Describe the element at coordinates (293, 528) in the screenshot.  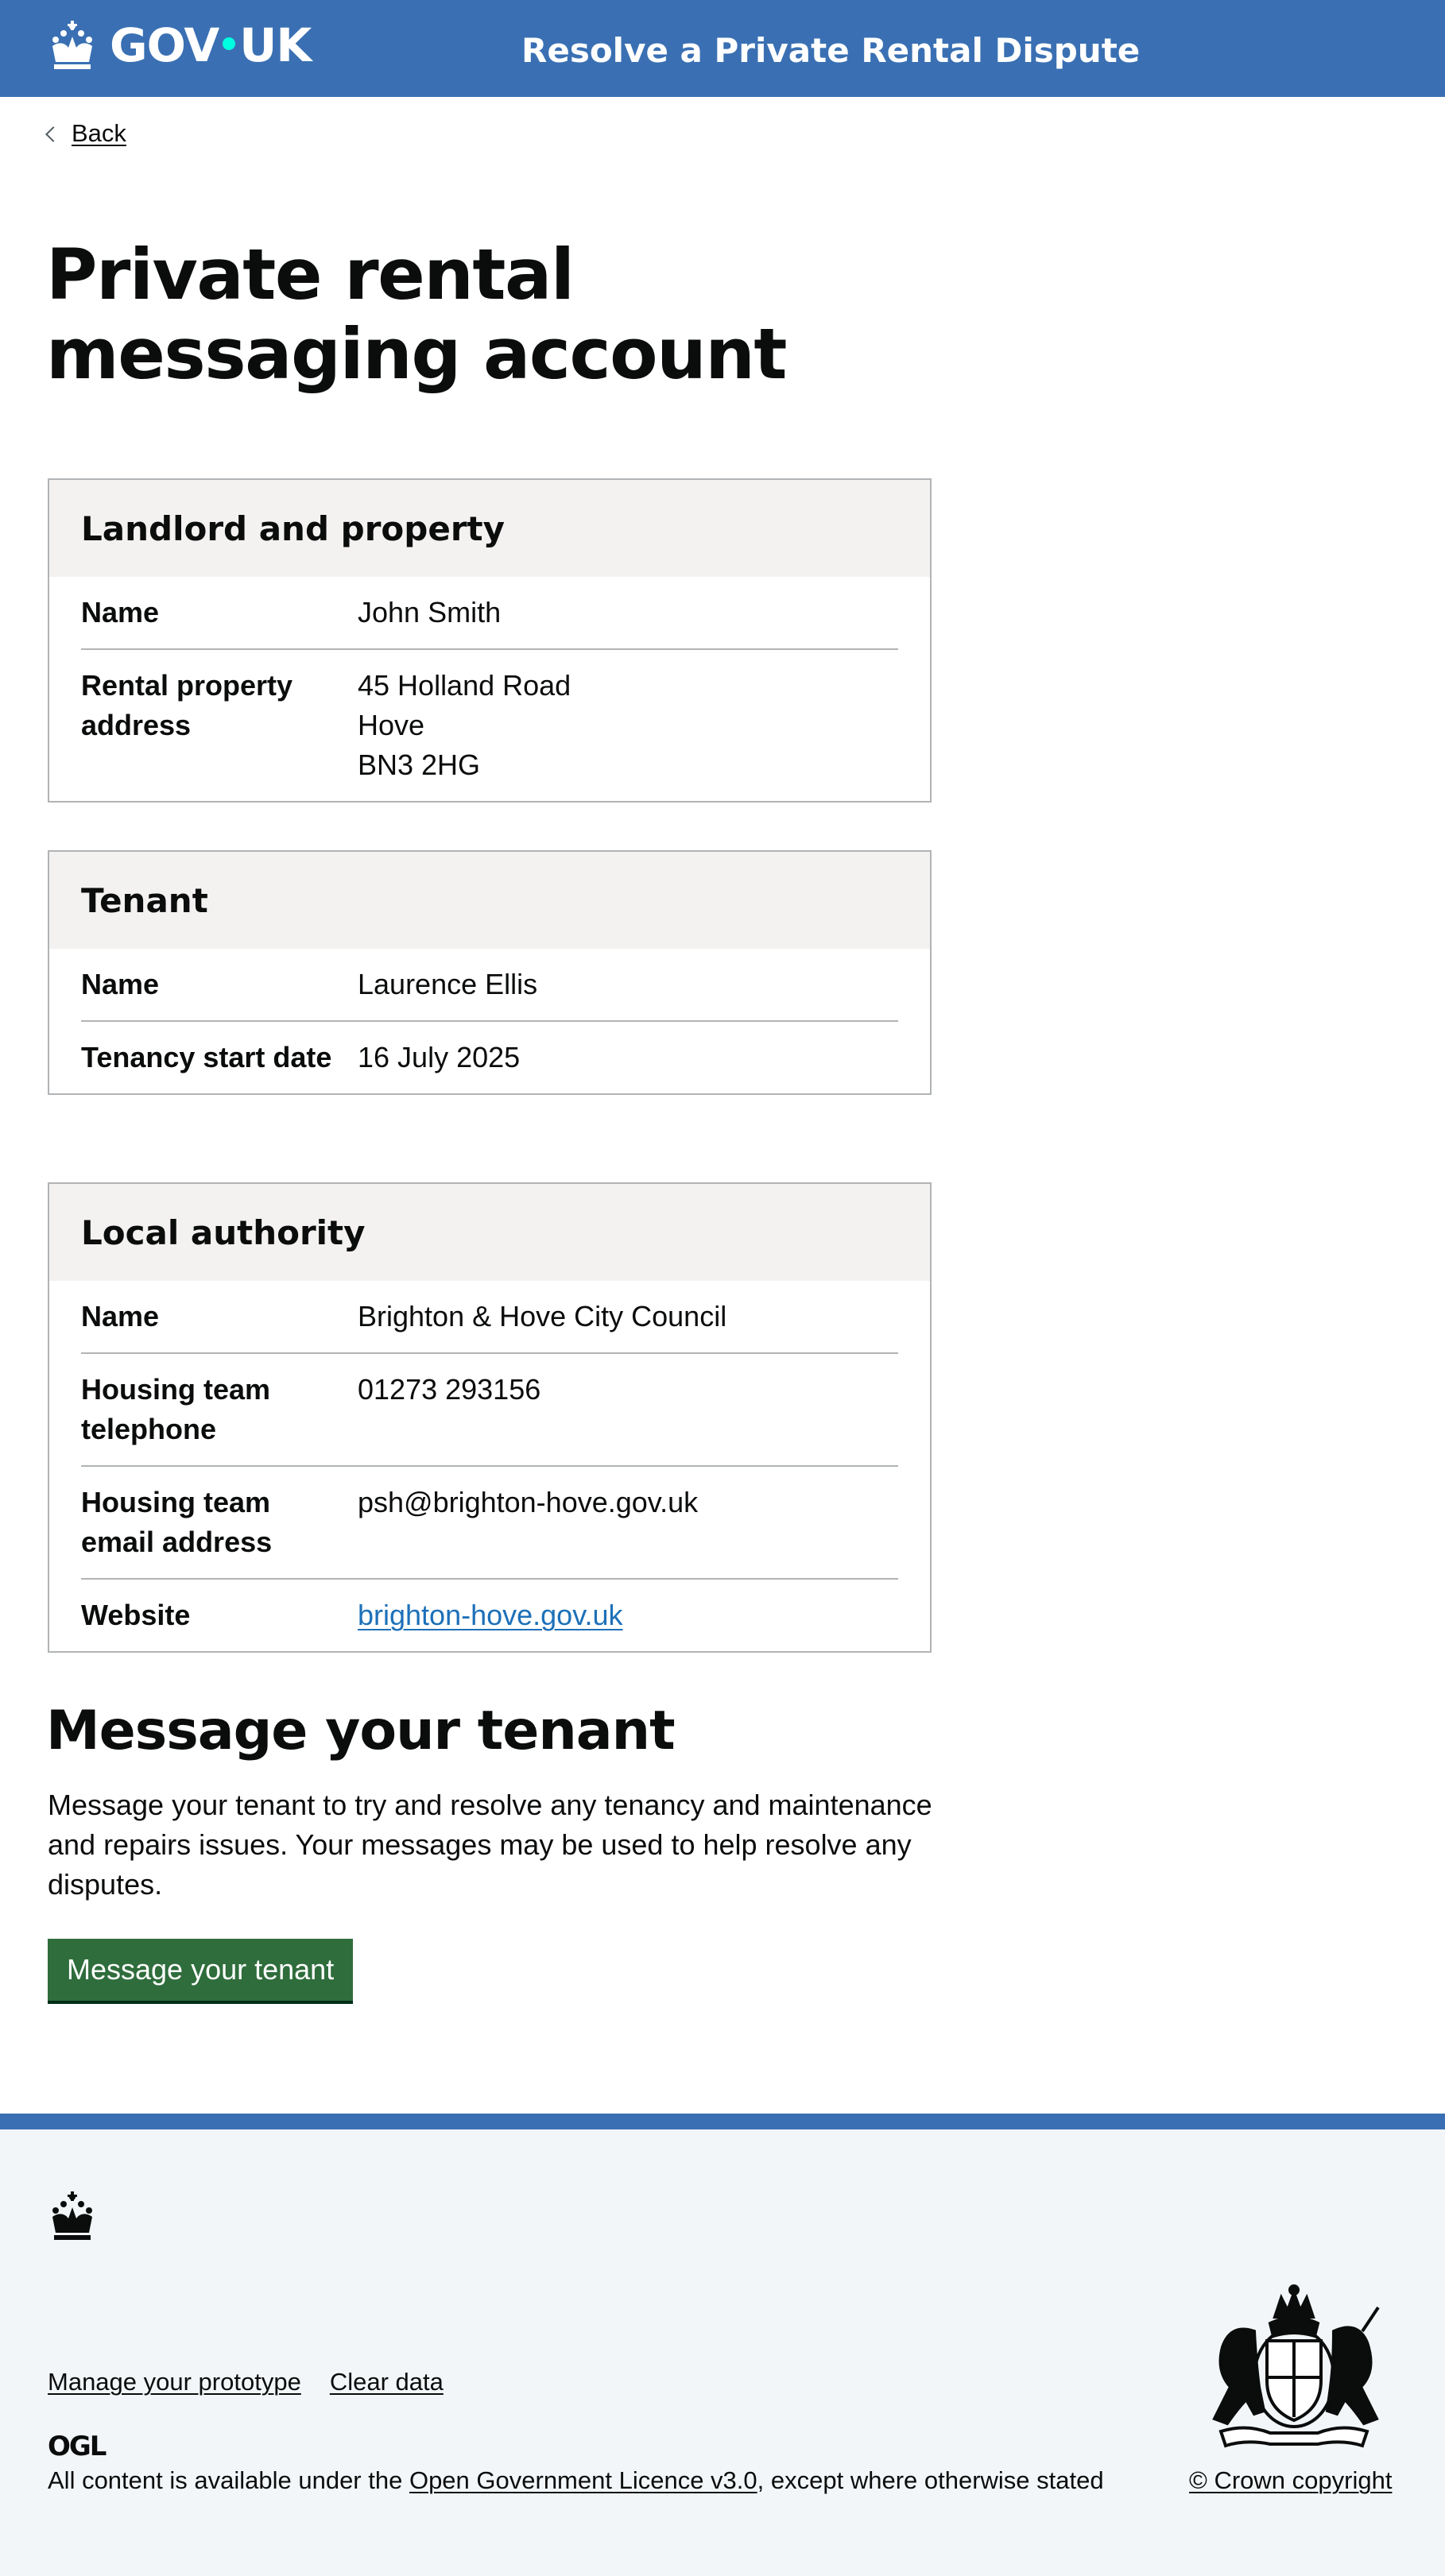
I see `card-title: Landlord and property` at that location.